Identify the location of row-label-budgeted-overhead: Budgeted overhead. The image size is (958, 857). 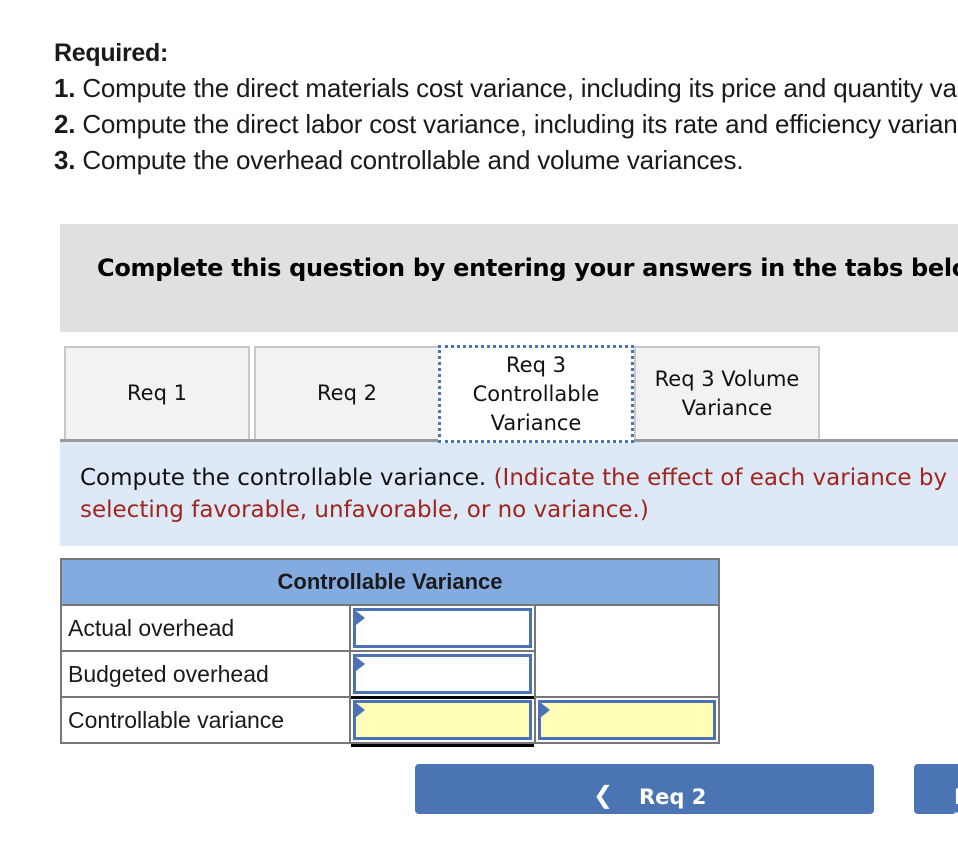
(205, 674).